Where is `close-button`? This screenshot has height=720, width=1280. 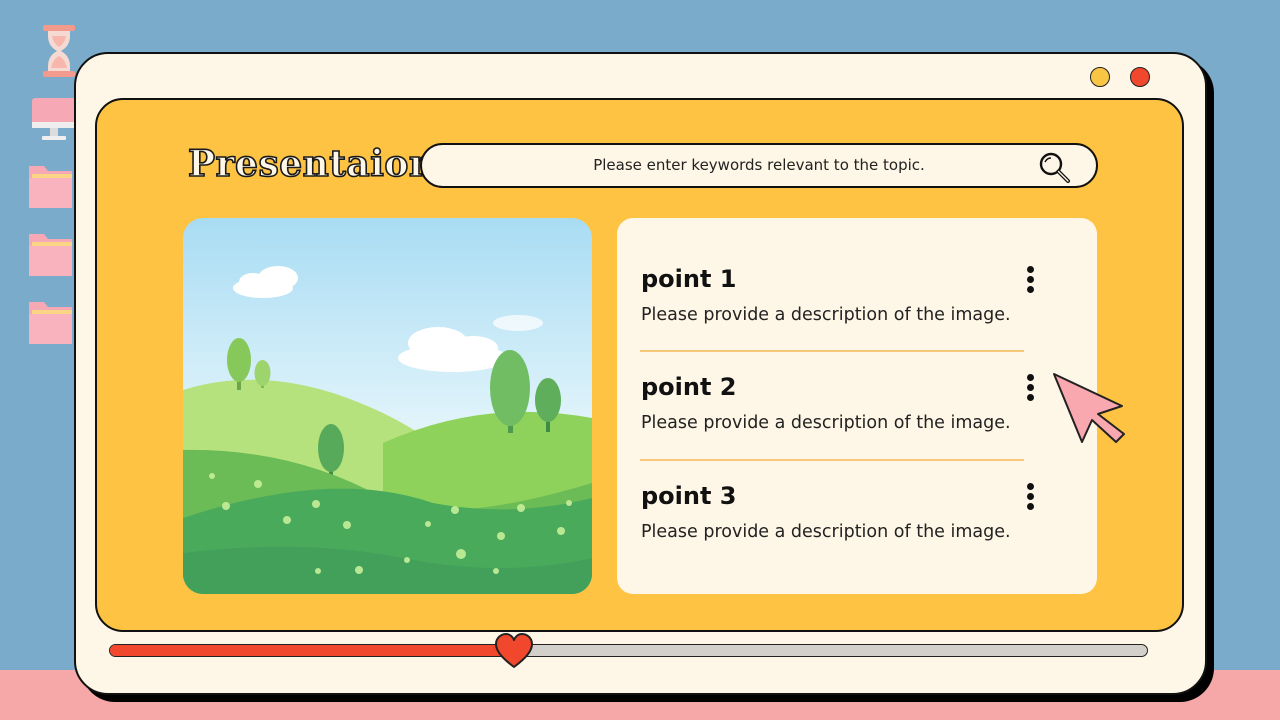
close-button is located at coordinates (1140, 77).